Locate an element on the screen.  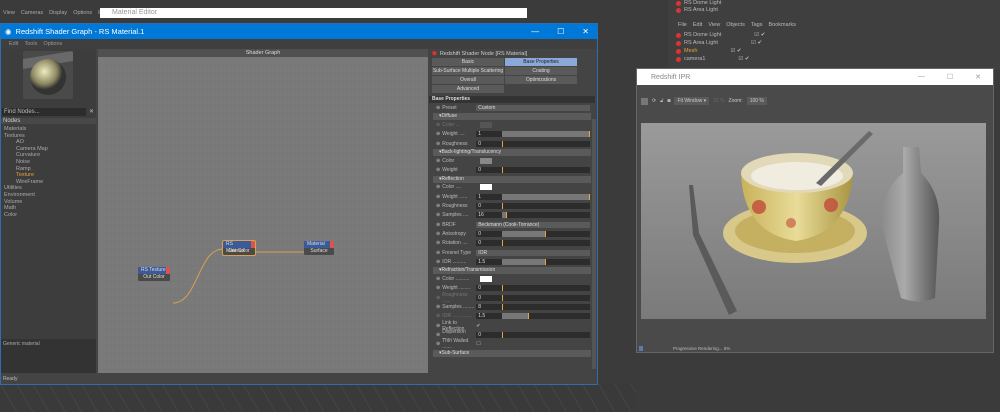
viewport-menu-view: View is located at coordinates (9, 13).